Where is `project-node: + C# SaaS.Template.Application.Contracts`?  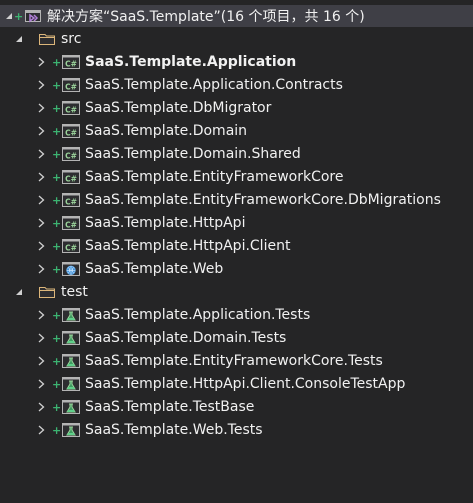 project-node: + C# SaaS.Template.Application.Contracts is located at coordinates (236, 85).